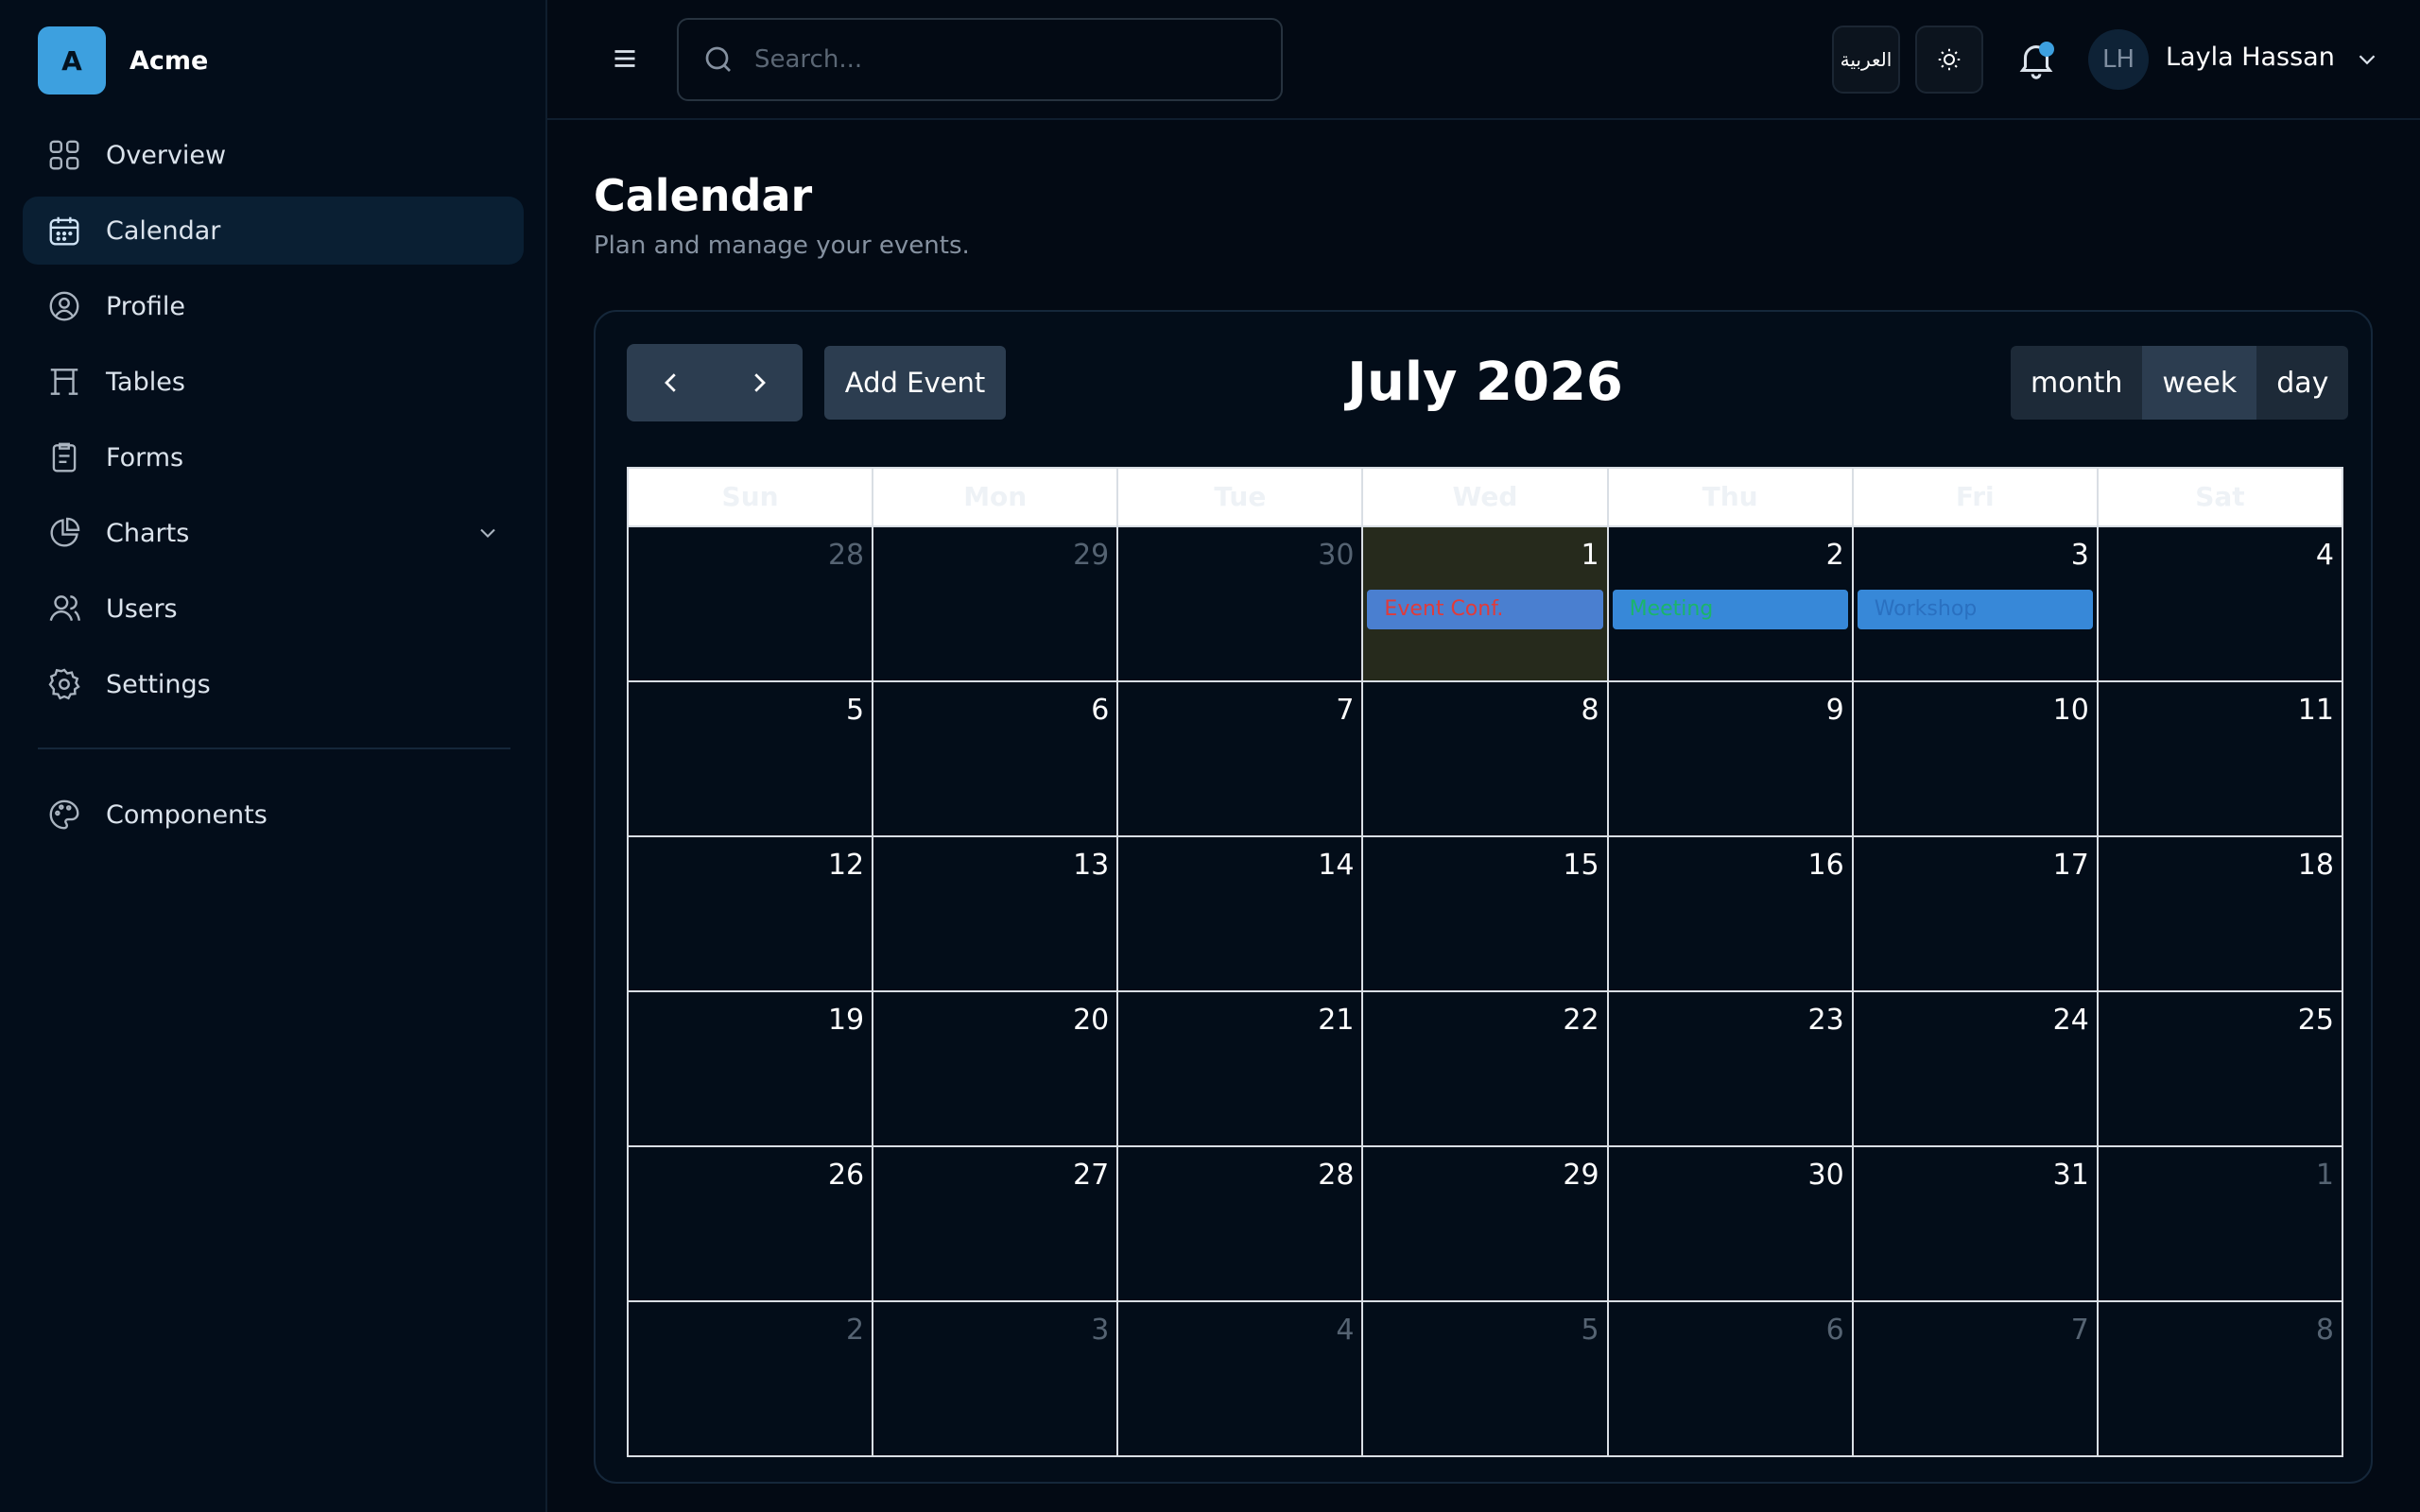  What do you see at coordinates (2220, 913) in the screenshot?
I see `day-cell: 18` at bounding box center [2220, 913].